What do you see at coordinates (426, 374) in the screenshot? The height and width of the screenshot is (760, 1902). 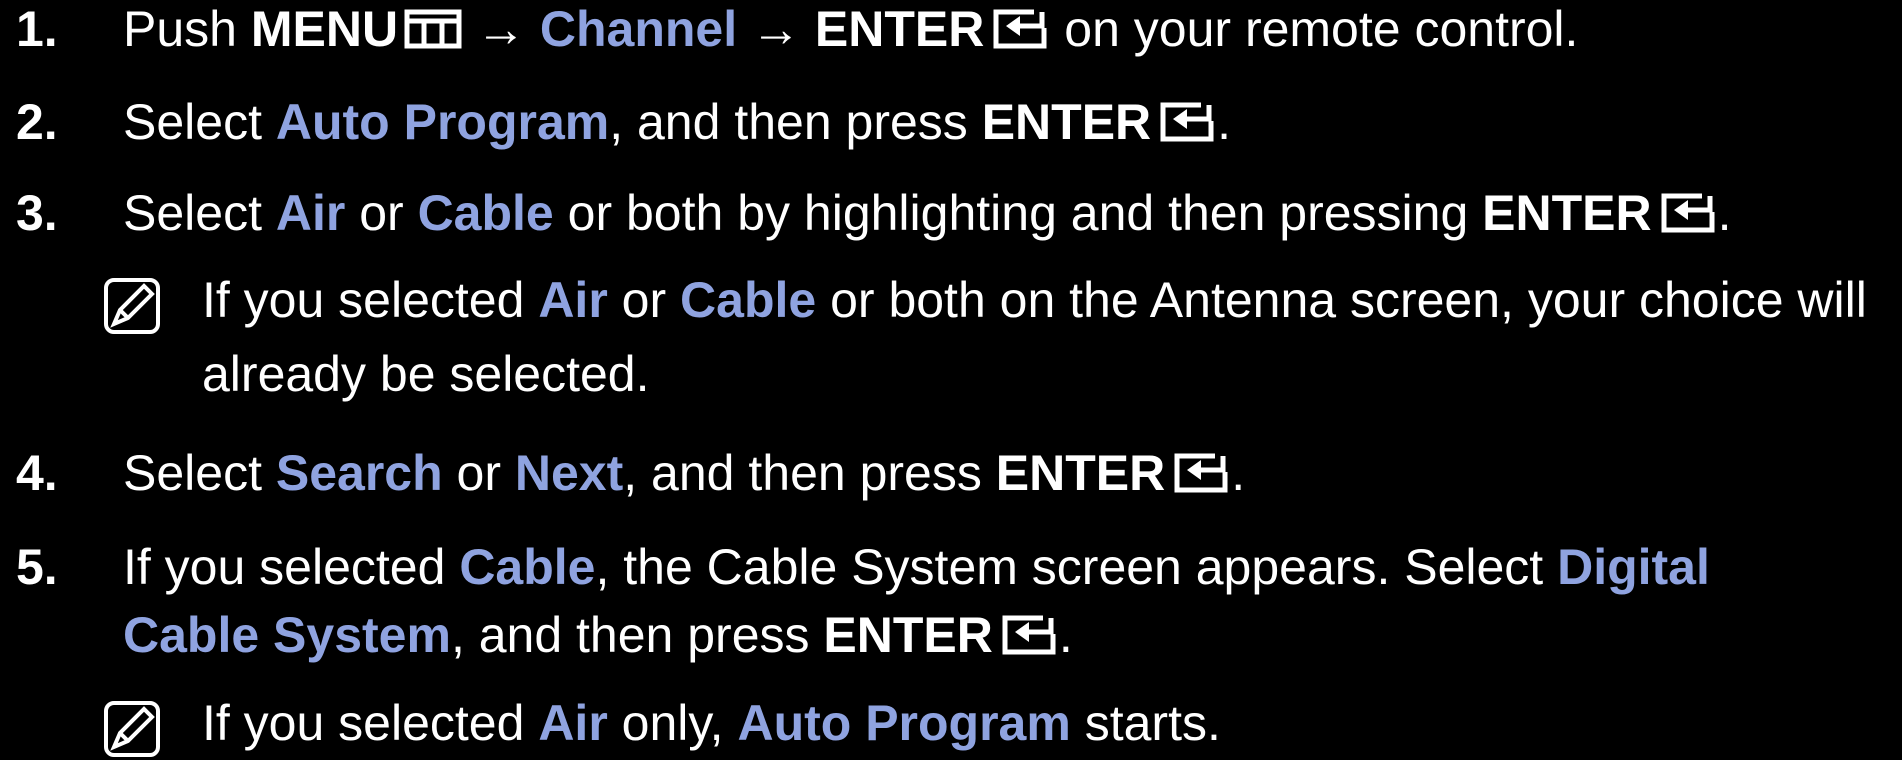 I see `note-text-line-2: already be selected.` at bounding box center [426, 374].